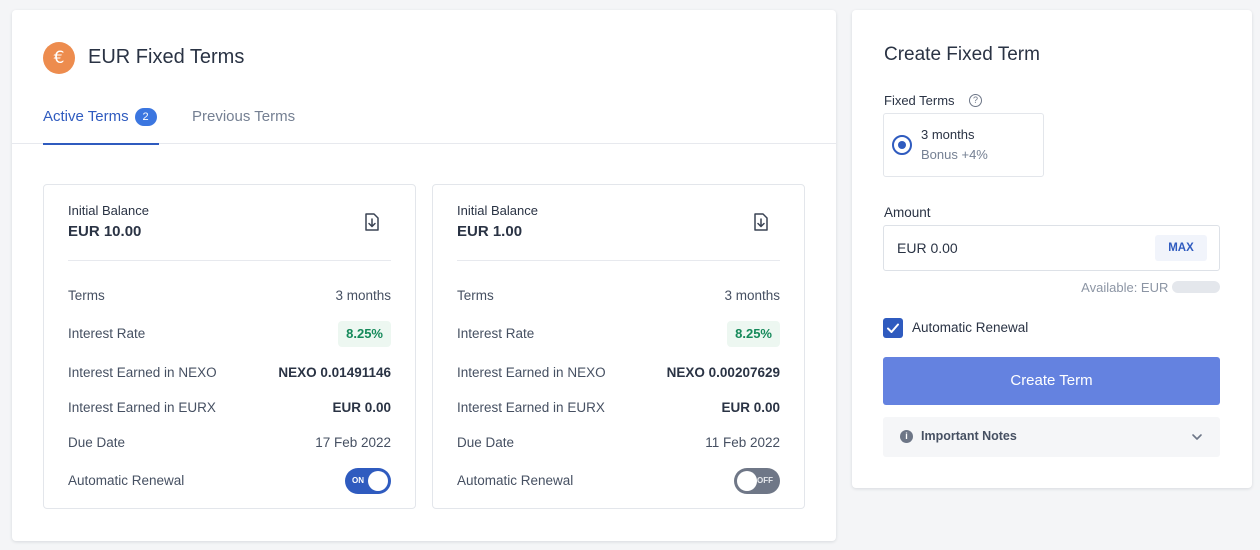  What do you see at coordinates (424, 125) in the screenshot?
I see `terms-tabs: Active Terms 2 Previous Terms` at bounding box center [424, 125].